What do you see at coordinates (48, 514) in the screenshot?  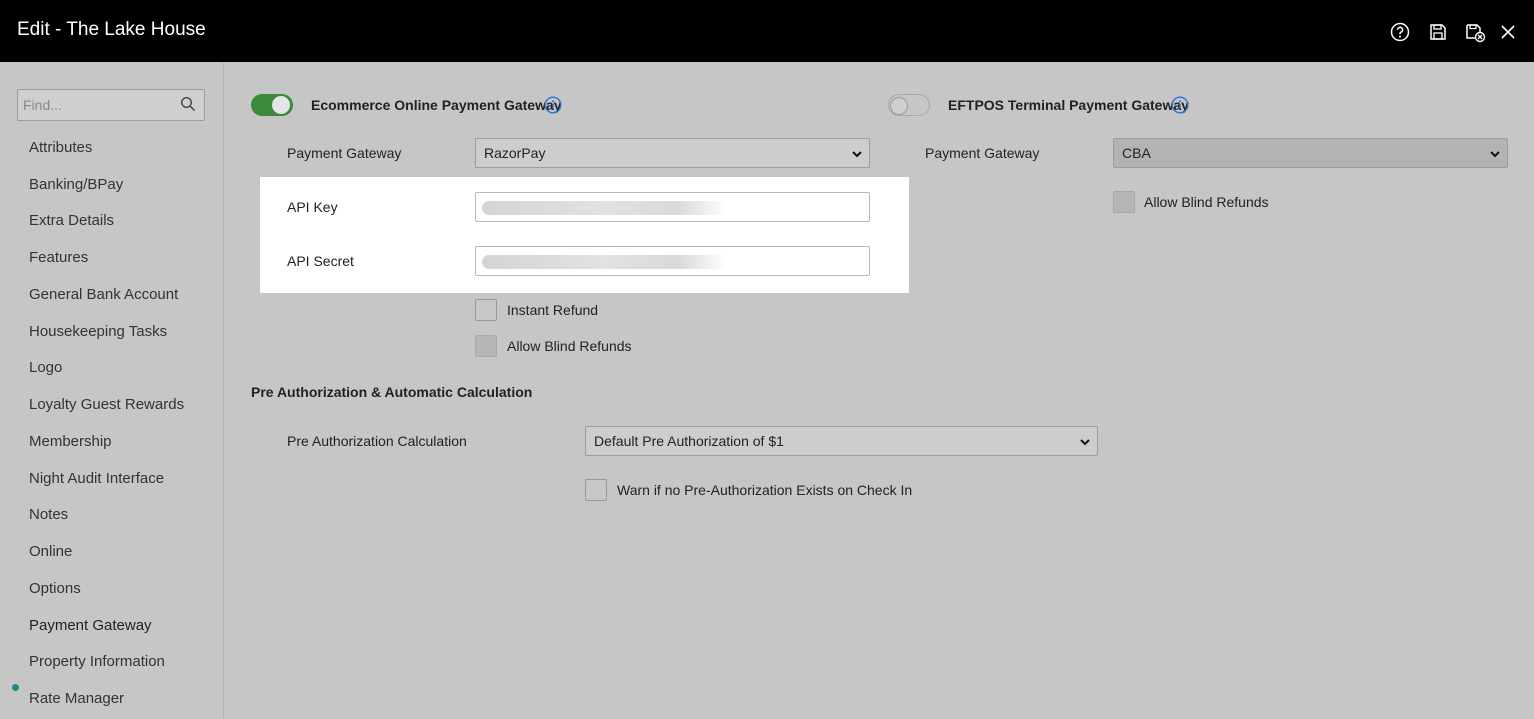 I see `sidebar-item-notes: Notes` at bounding box center [48, 514].